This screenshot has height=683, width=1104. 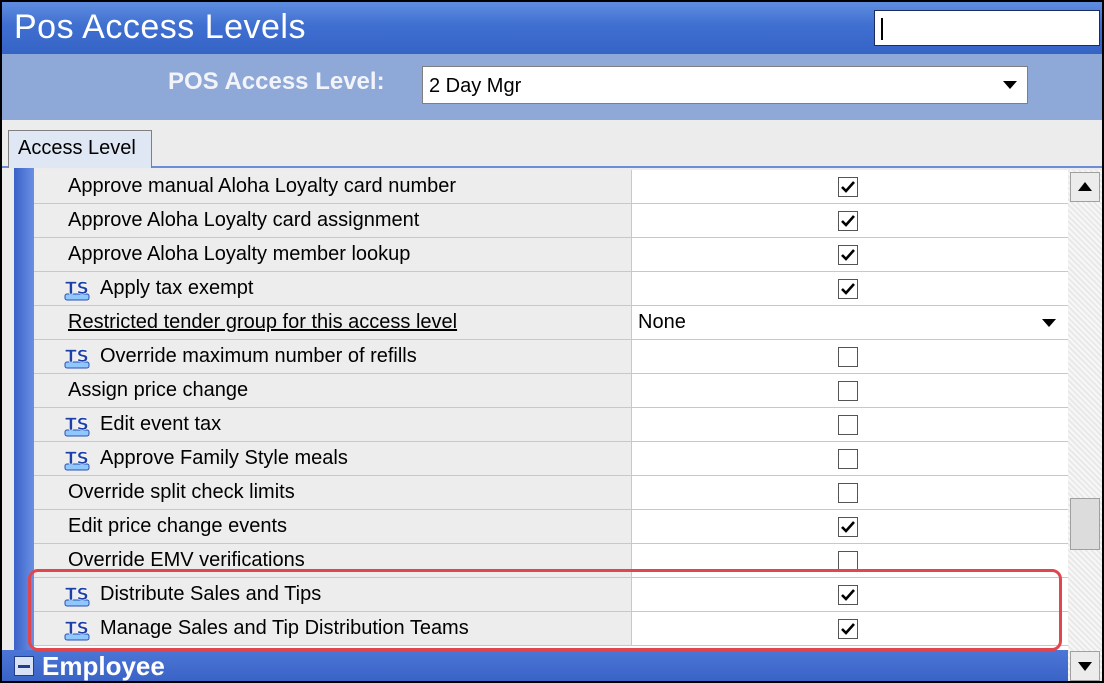 What do you see at coordinates (161, 424) in the screenshot?
I see `row-label: Edit event tax` at bounding box center [161, 424].